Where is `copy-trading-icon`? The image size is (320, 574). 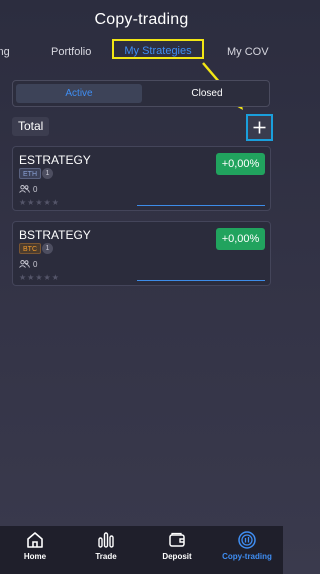
copy-trading-icon is located at coordinates (247, 540).